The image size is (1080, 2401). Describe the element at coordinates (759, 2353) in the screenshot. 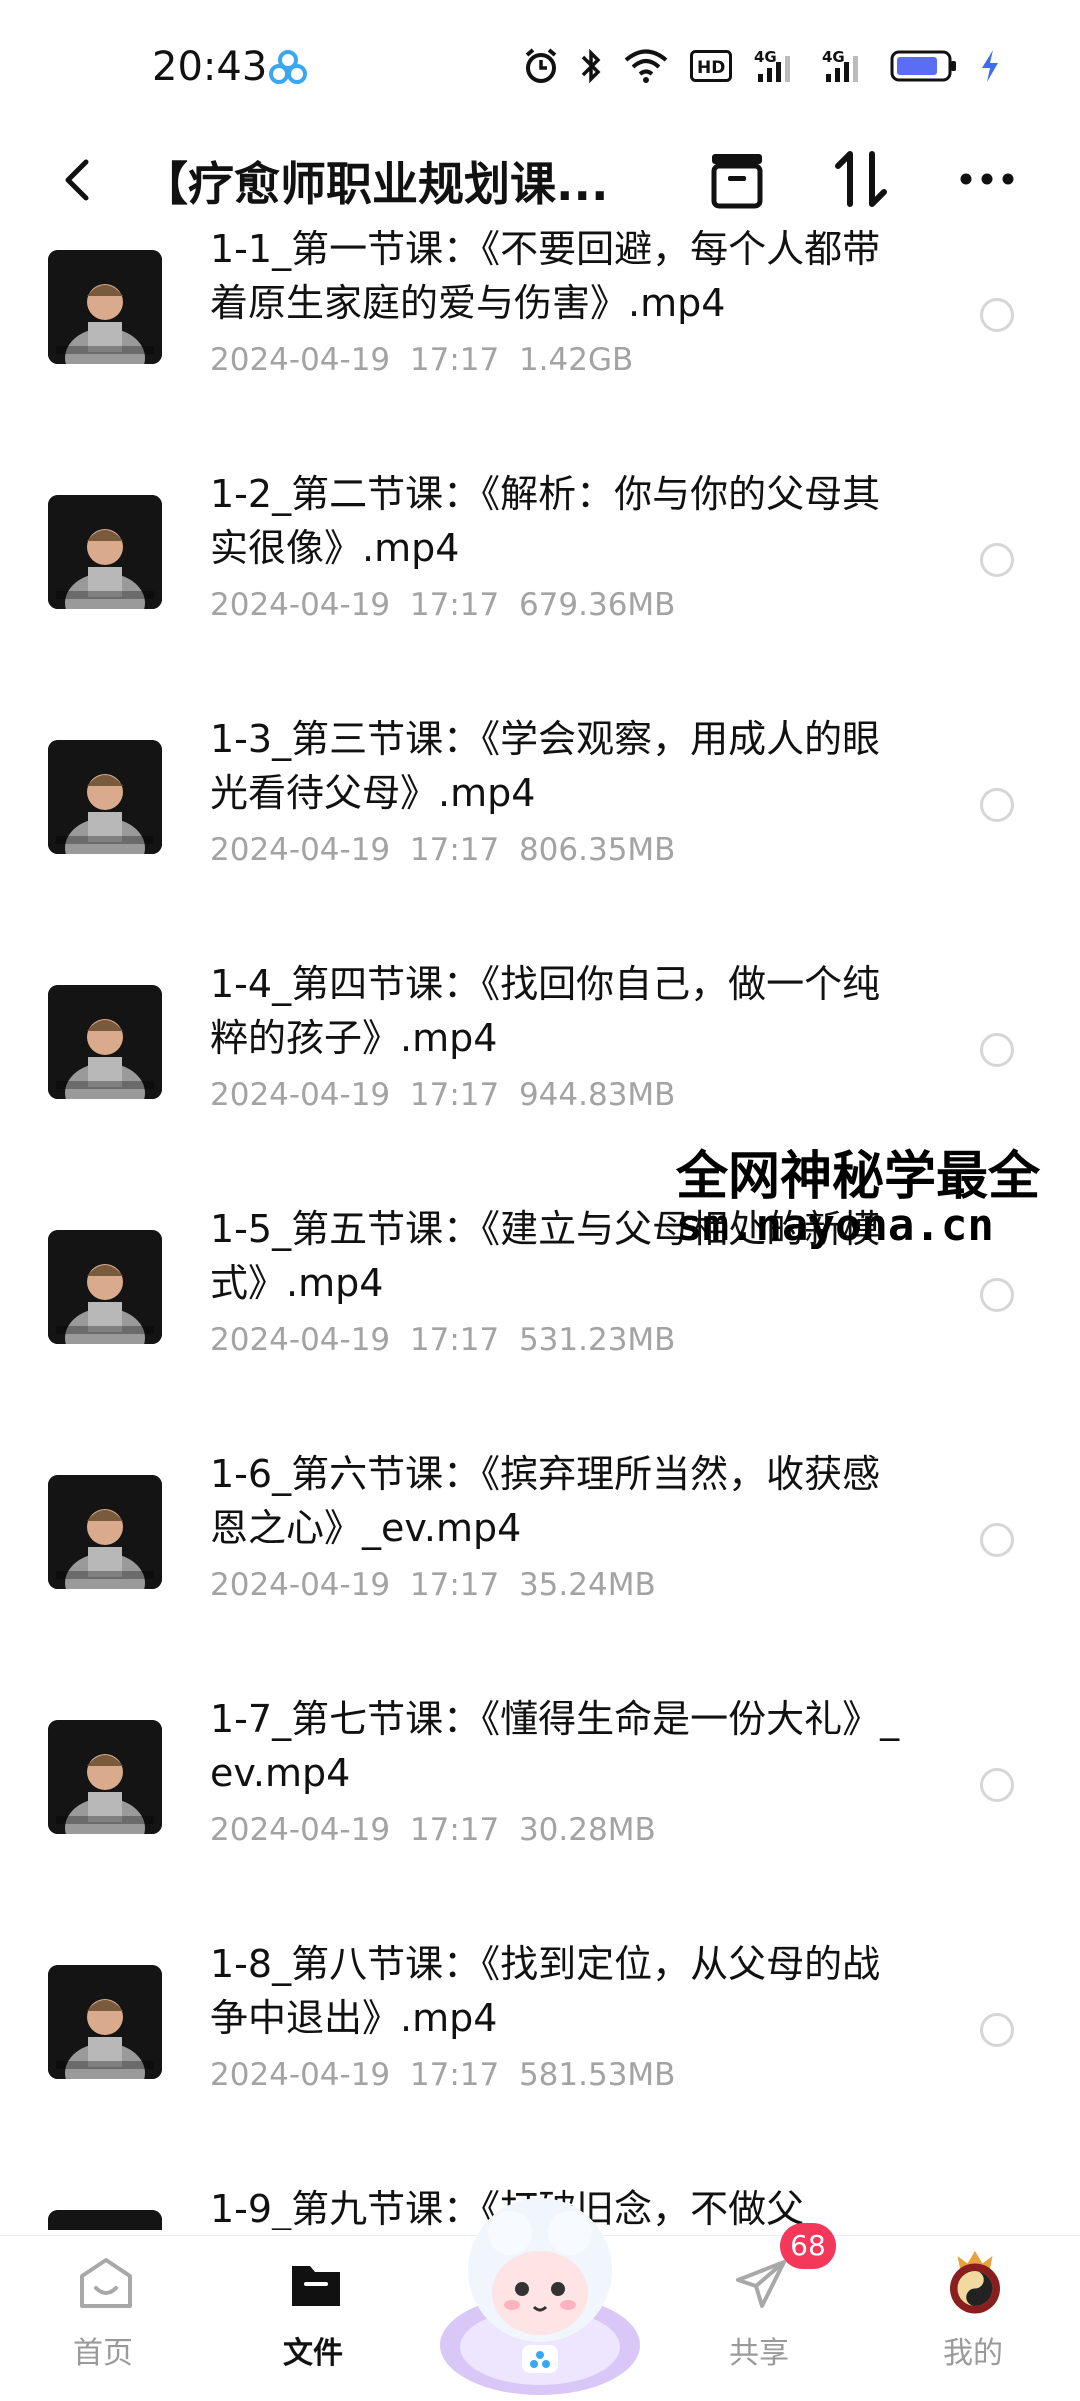

I see `nav-share-label: 共享` at that location.